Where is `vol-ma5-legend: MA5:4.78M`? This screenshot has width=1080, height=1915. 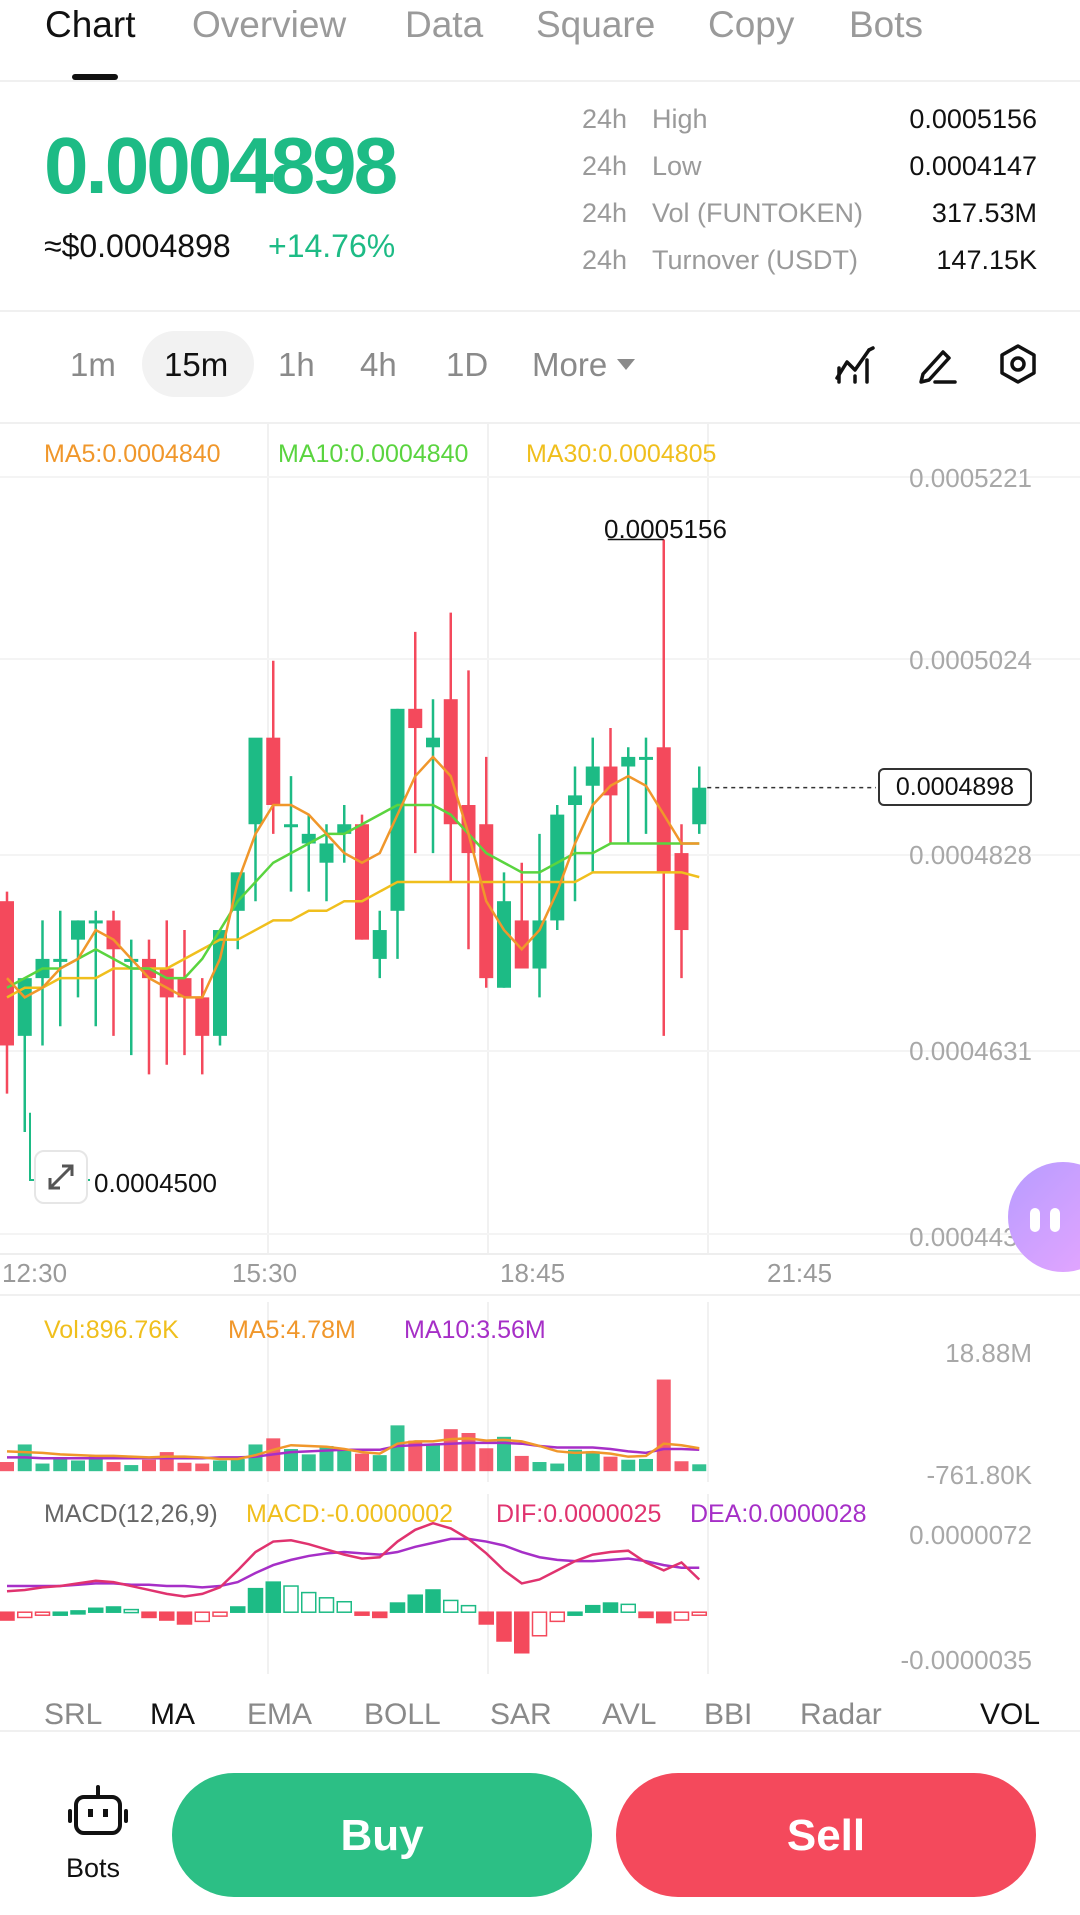 vol-ma5-legend: MA5:4.78M is located at coordinates (292, 1330).